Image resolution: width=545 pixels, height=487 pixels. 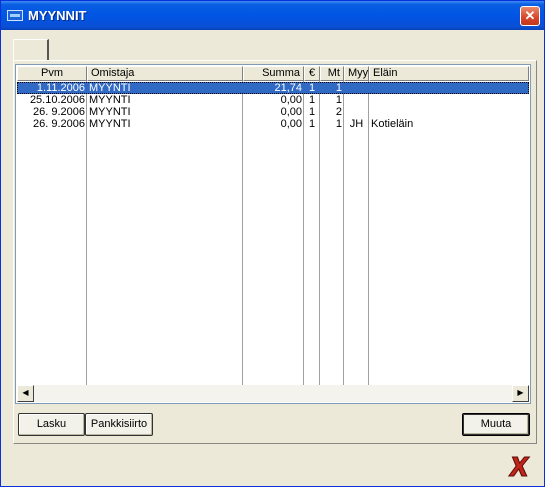 What do you see at coordinates (57, 15) in the screenshot?
I see `window-title: MYYNNIT` at bounding box center [57, 15].